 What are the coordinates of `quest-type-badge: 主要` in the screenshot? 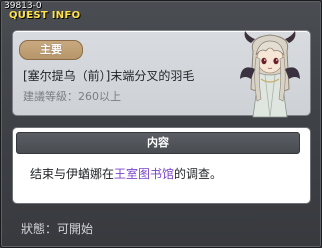 It's located at (51, 50).